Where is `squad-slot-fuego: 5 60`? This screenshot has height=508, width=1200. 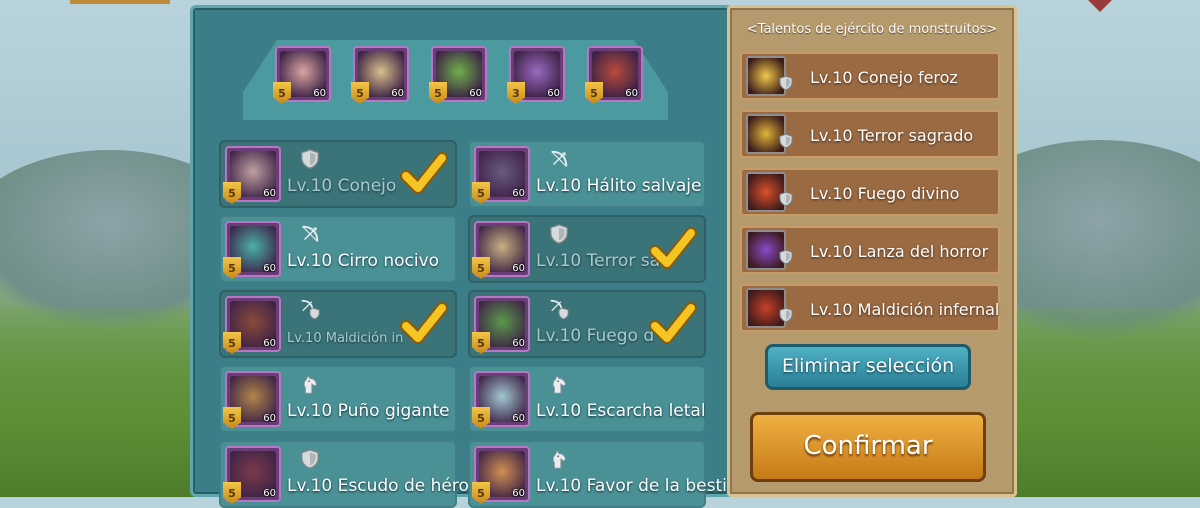 squad-slot-fuego: 5 60 is located at coordinates (458, 75).